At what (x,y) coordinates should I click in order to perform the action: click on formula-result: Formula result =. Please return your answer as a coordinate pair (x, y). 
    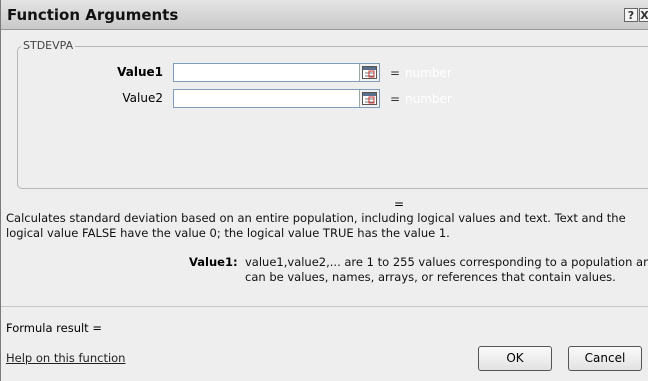
    Looking at the image, I should click on (54, 328).